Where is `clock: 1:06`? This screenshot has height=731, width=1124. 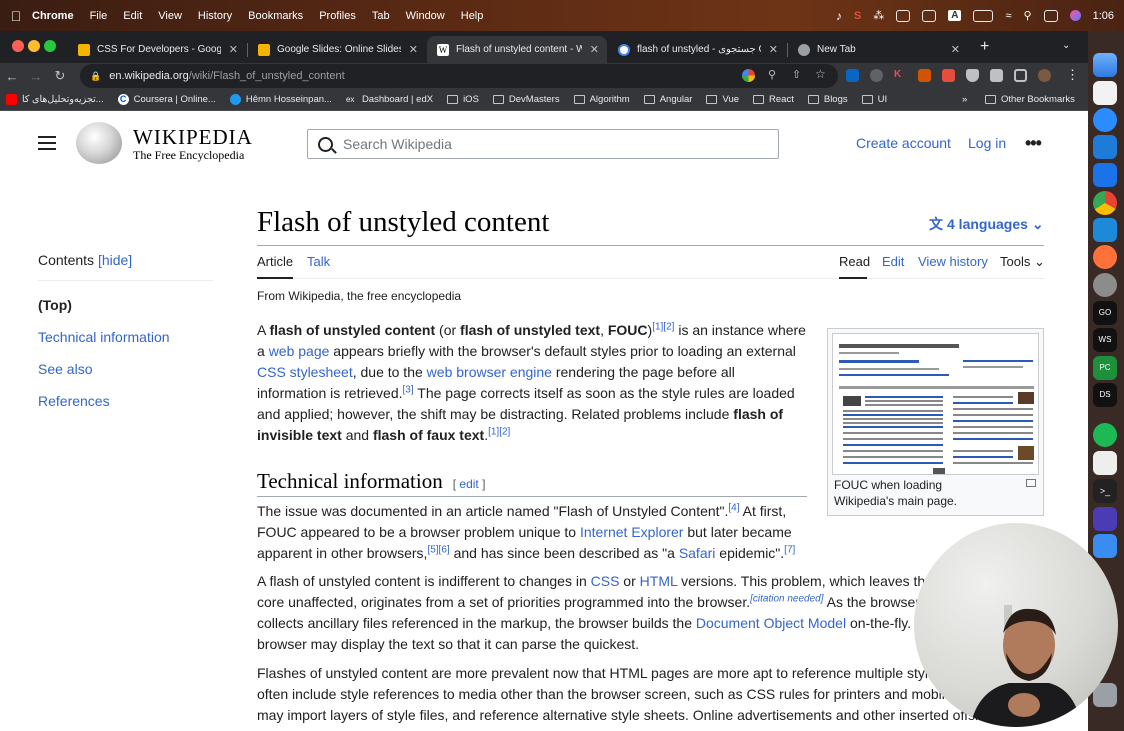
clock: 1:06 is located at coordinates (1103, 16).